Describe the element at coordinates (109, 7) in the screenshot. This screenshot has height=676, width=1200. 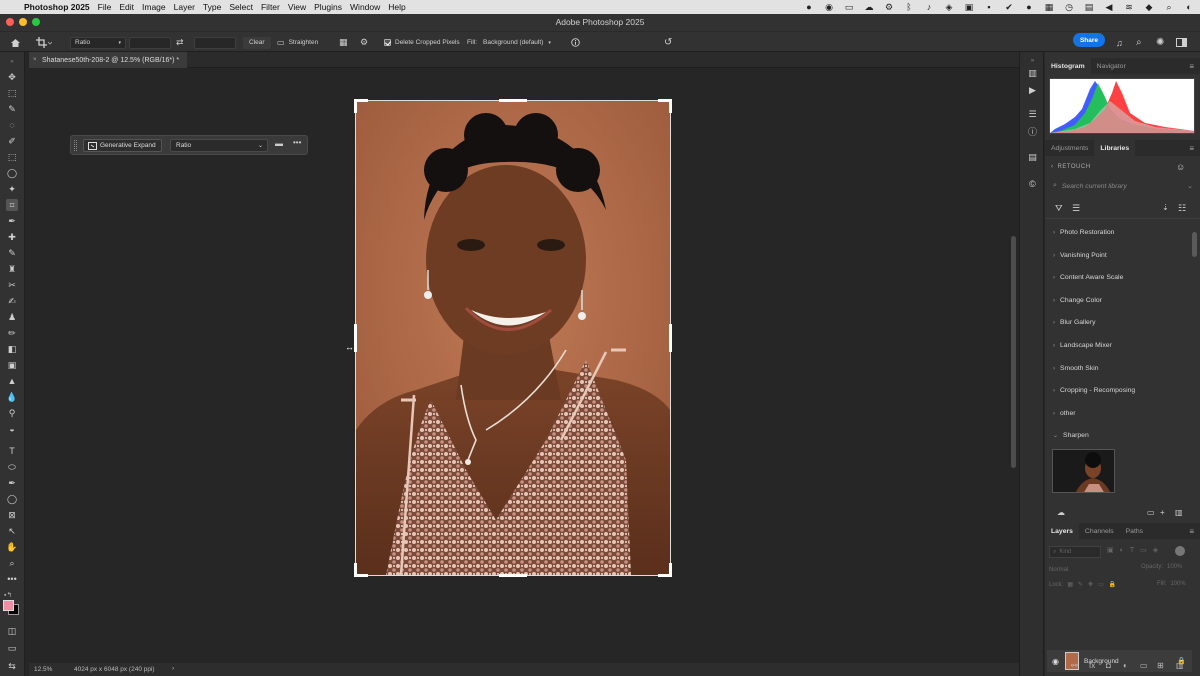
I see `menu-file: File` at that location.